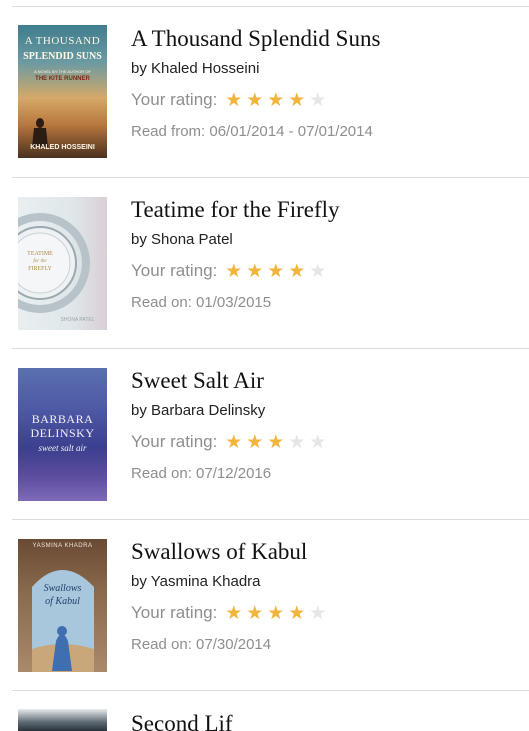  What do you see at coordinates (62, 588) in the screenshot?
I see `cover-title-line1: Swallows` at bounding box center [62, 588].